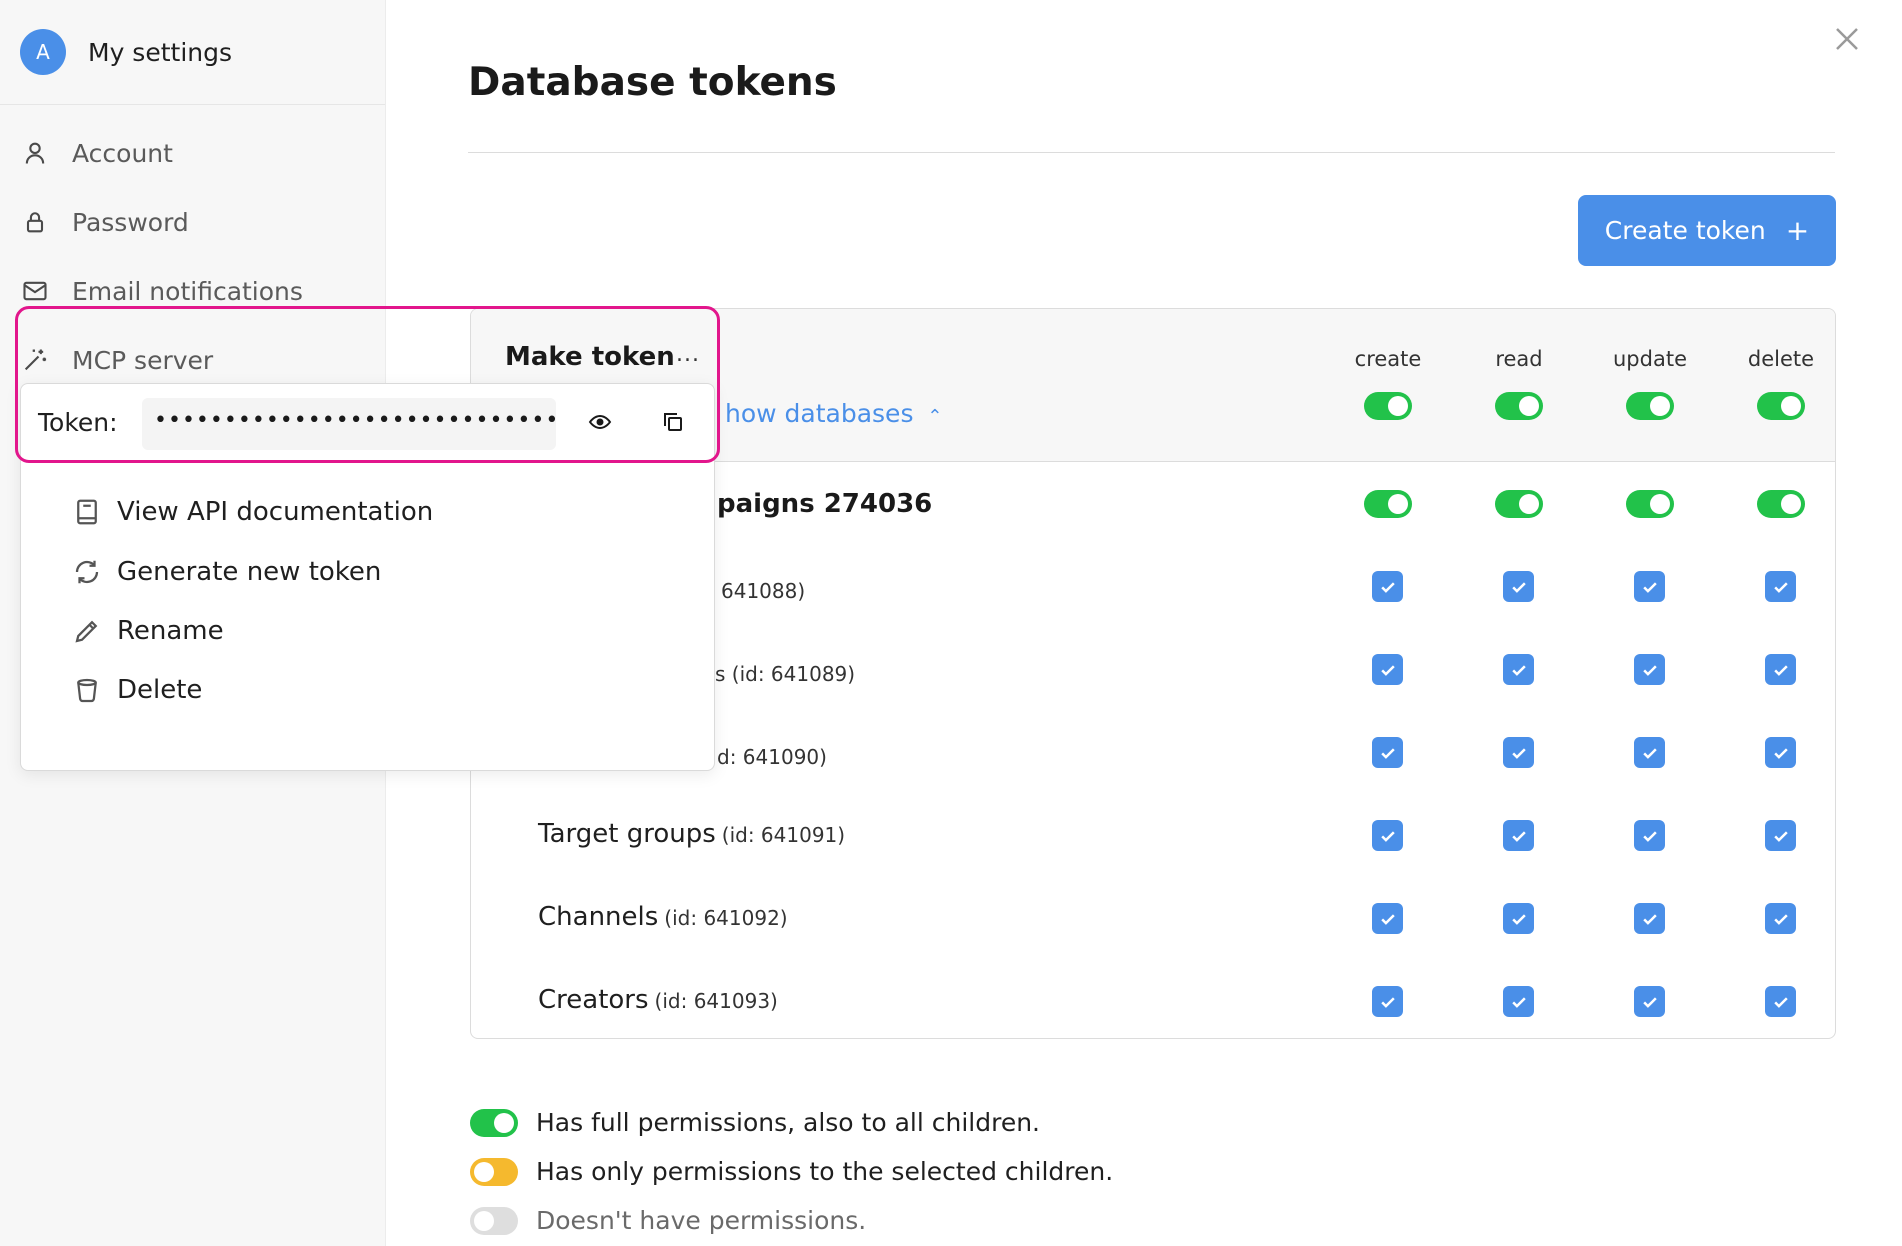 The height and width of the screenshot is (1246, 1902). What do you see at coordinates (1388, 359) in the screenshot?
I see `column-header-create: create` at bounding box center [1388, 359].